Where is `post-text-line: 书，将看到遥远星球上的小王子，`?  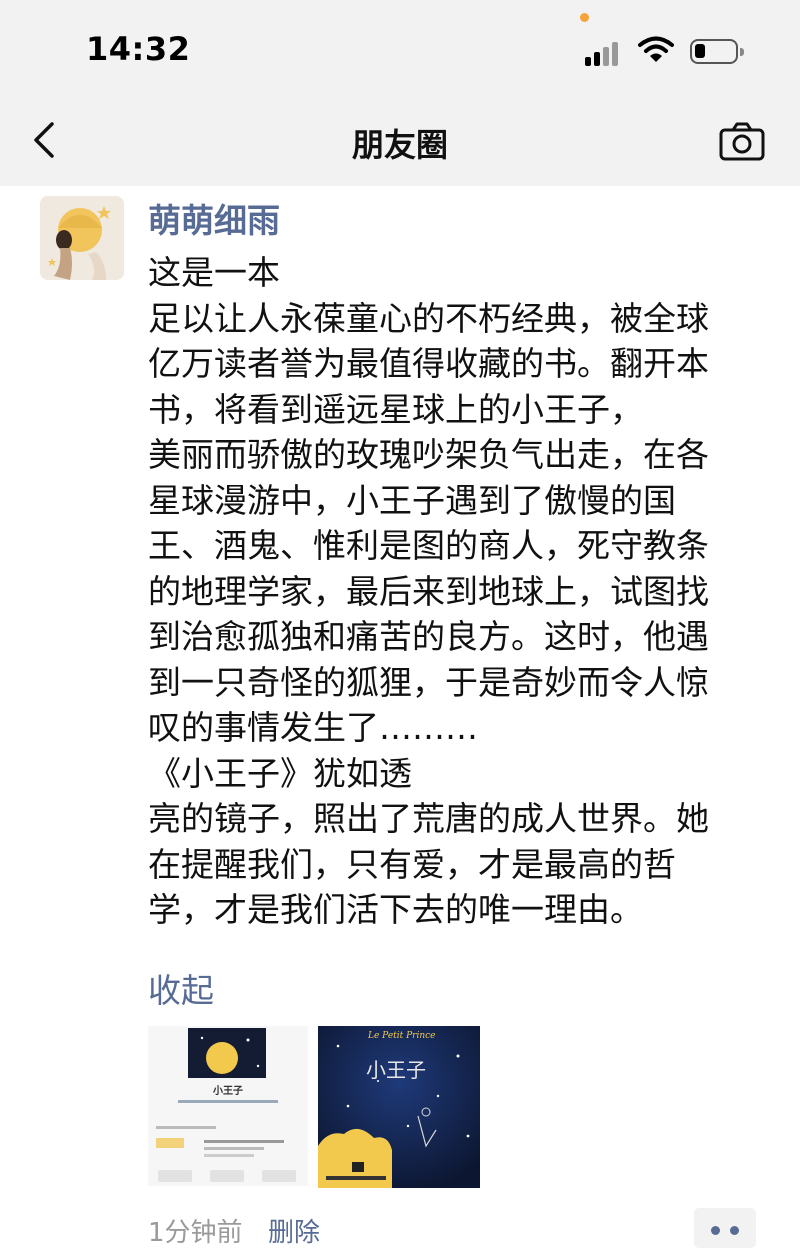 post-text-line: 书，将看到遥远星球上的小王子， is located at coordinates (395, 409).